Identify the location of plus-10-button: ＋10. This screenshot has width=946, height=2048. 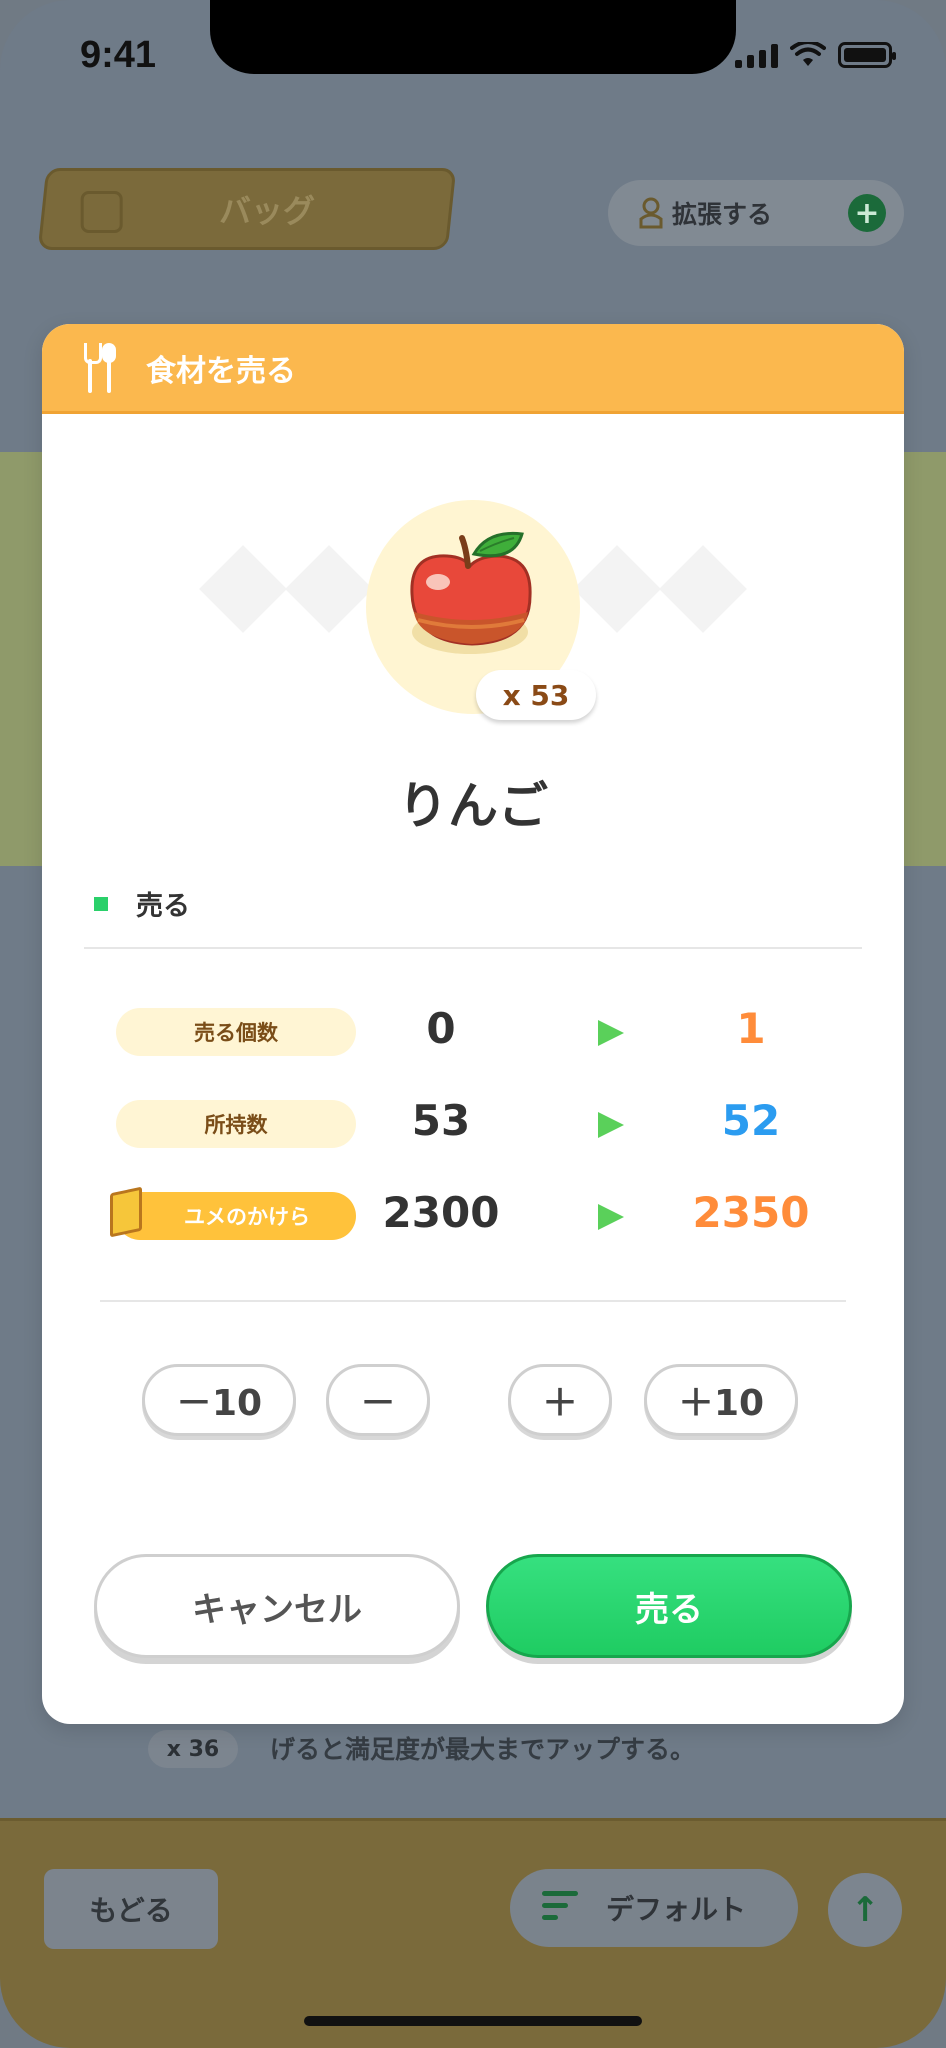
(721, 1400).